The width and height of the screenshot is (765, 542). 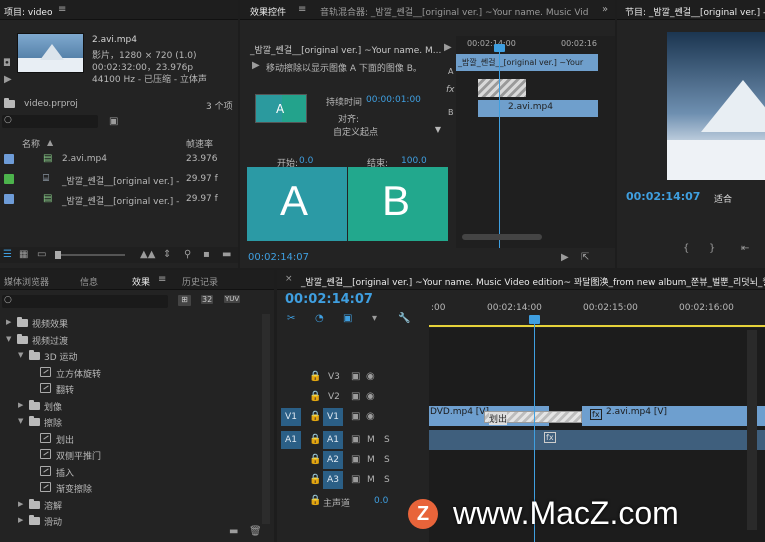 What do you see at coordinates (388, 131) in the screenshot?
I see `align-select: 自定义起点 ▼` at bounding box center [388, 131].